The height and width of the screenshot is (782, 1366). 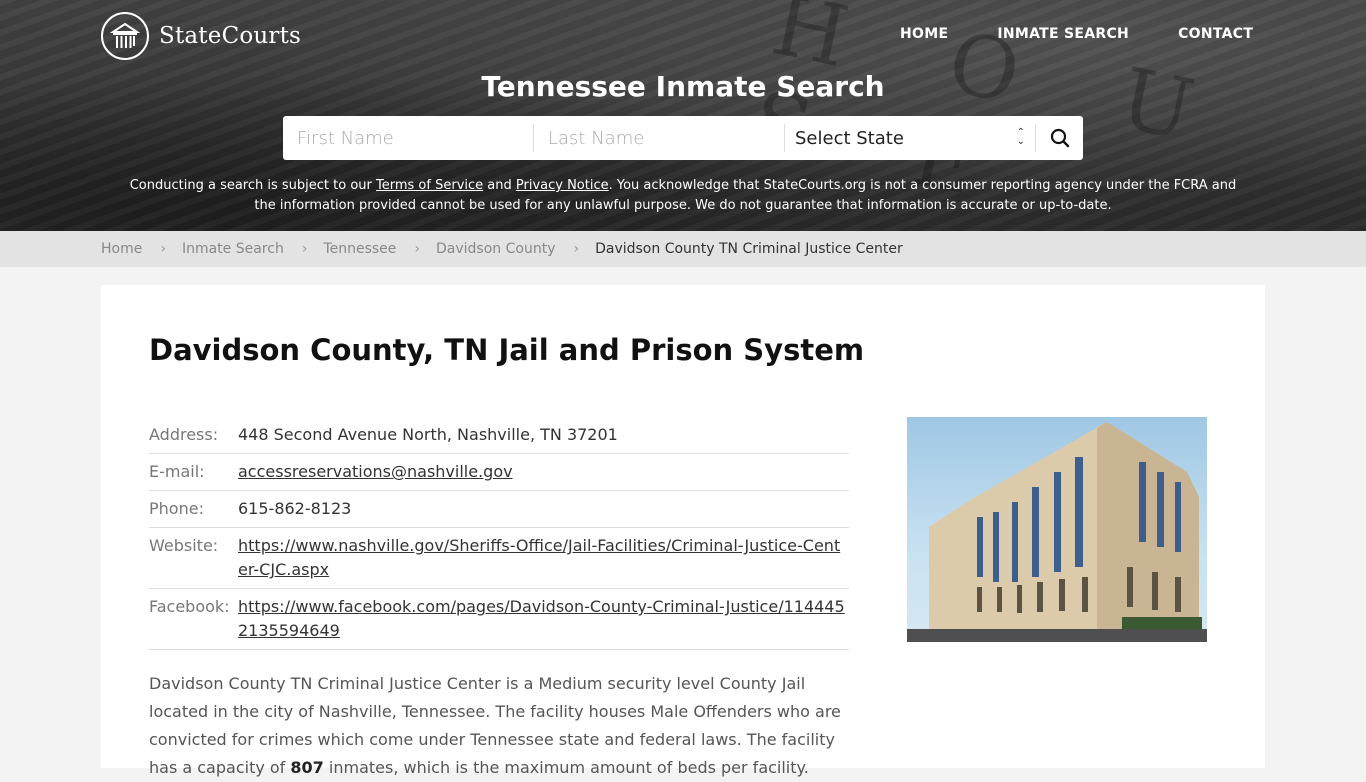 What do you see at coordinates (230, 36) in the screenshot?
I see `brand-name: StateCourts` at bounding box center [230, 36].